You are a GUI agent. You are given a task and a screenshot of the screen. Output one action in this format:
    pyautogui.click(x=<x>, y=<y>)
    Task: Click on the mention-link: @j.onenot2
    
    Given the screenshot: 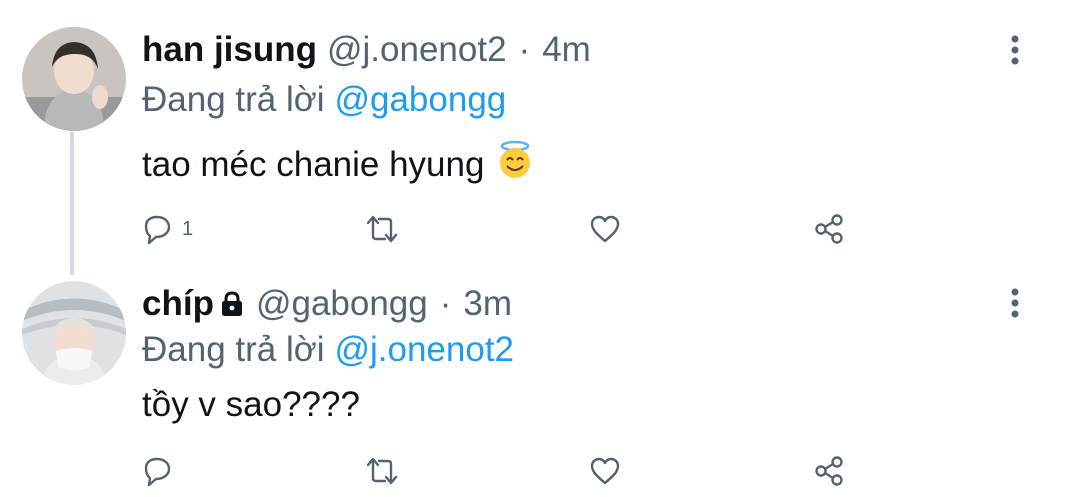 What is the action you would take?
    pyautogui.click(x=424, y=349)
    